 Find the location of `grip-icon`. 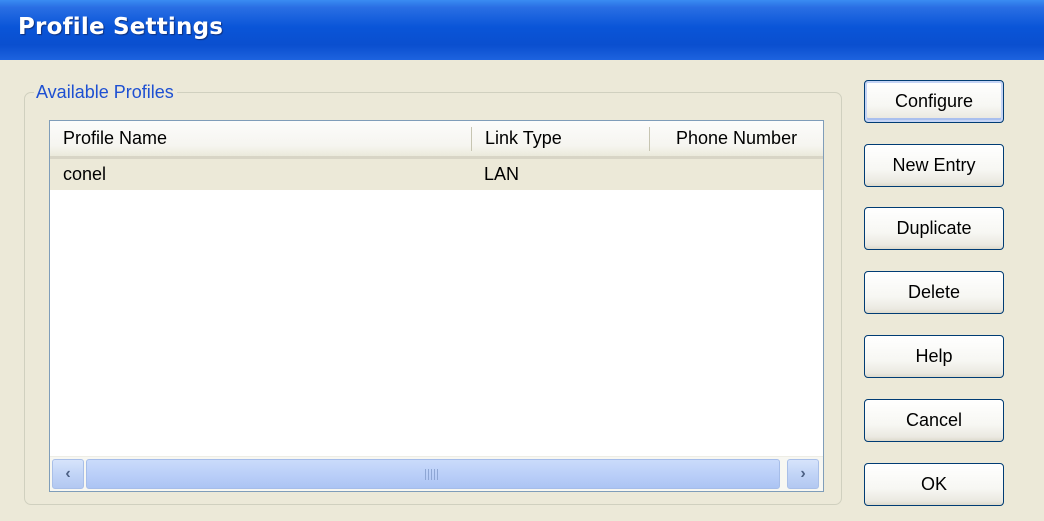

grip-icon is located at coordinates (432, 474).